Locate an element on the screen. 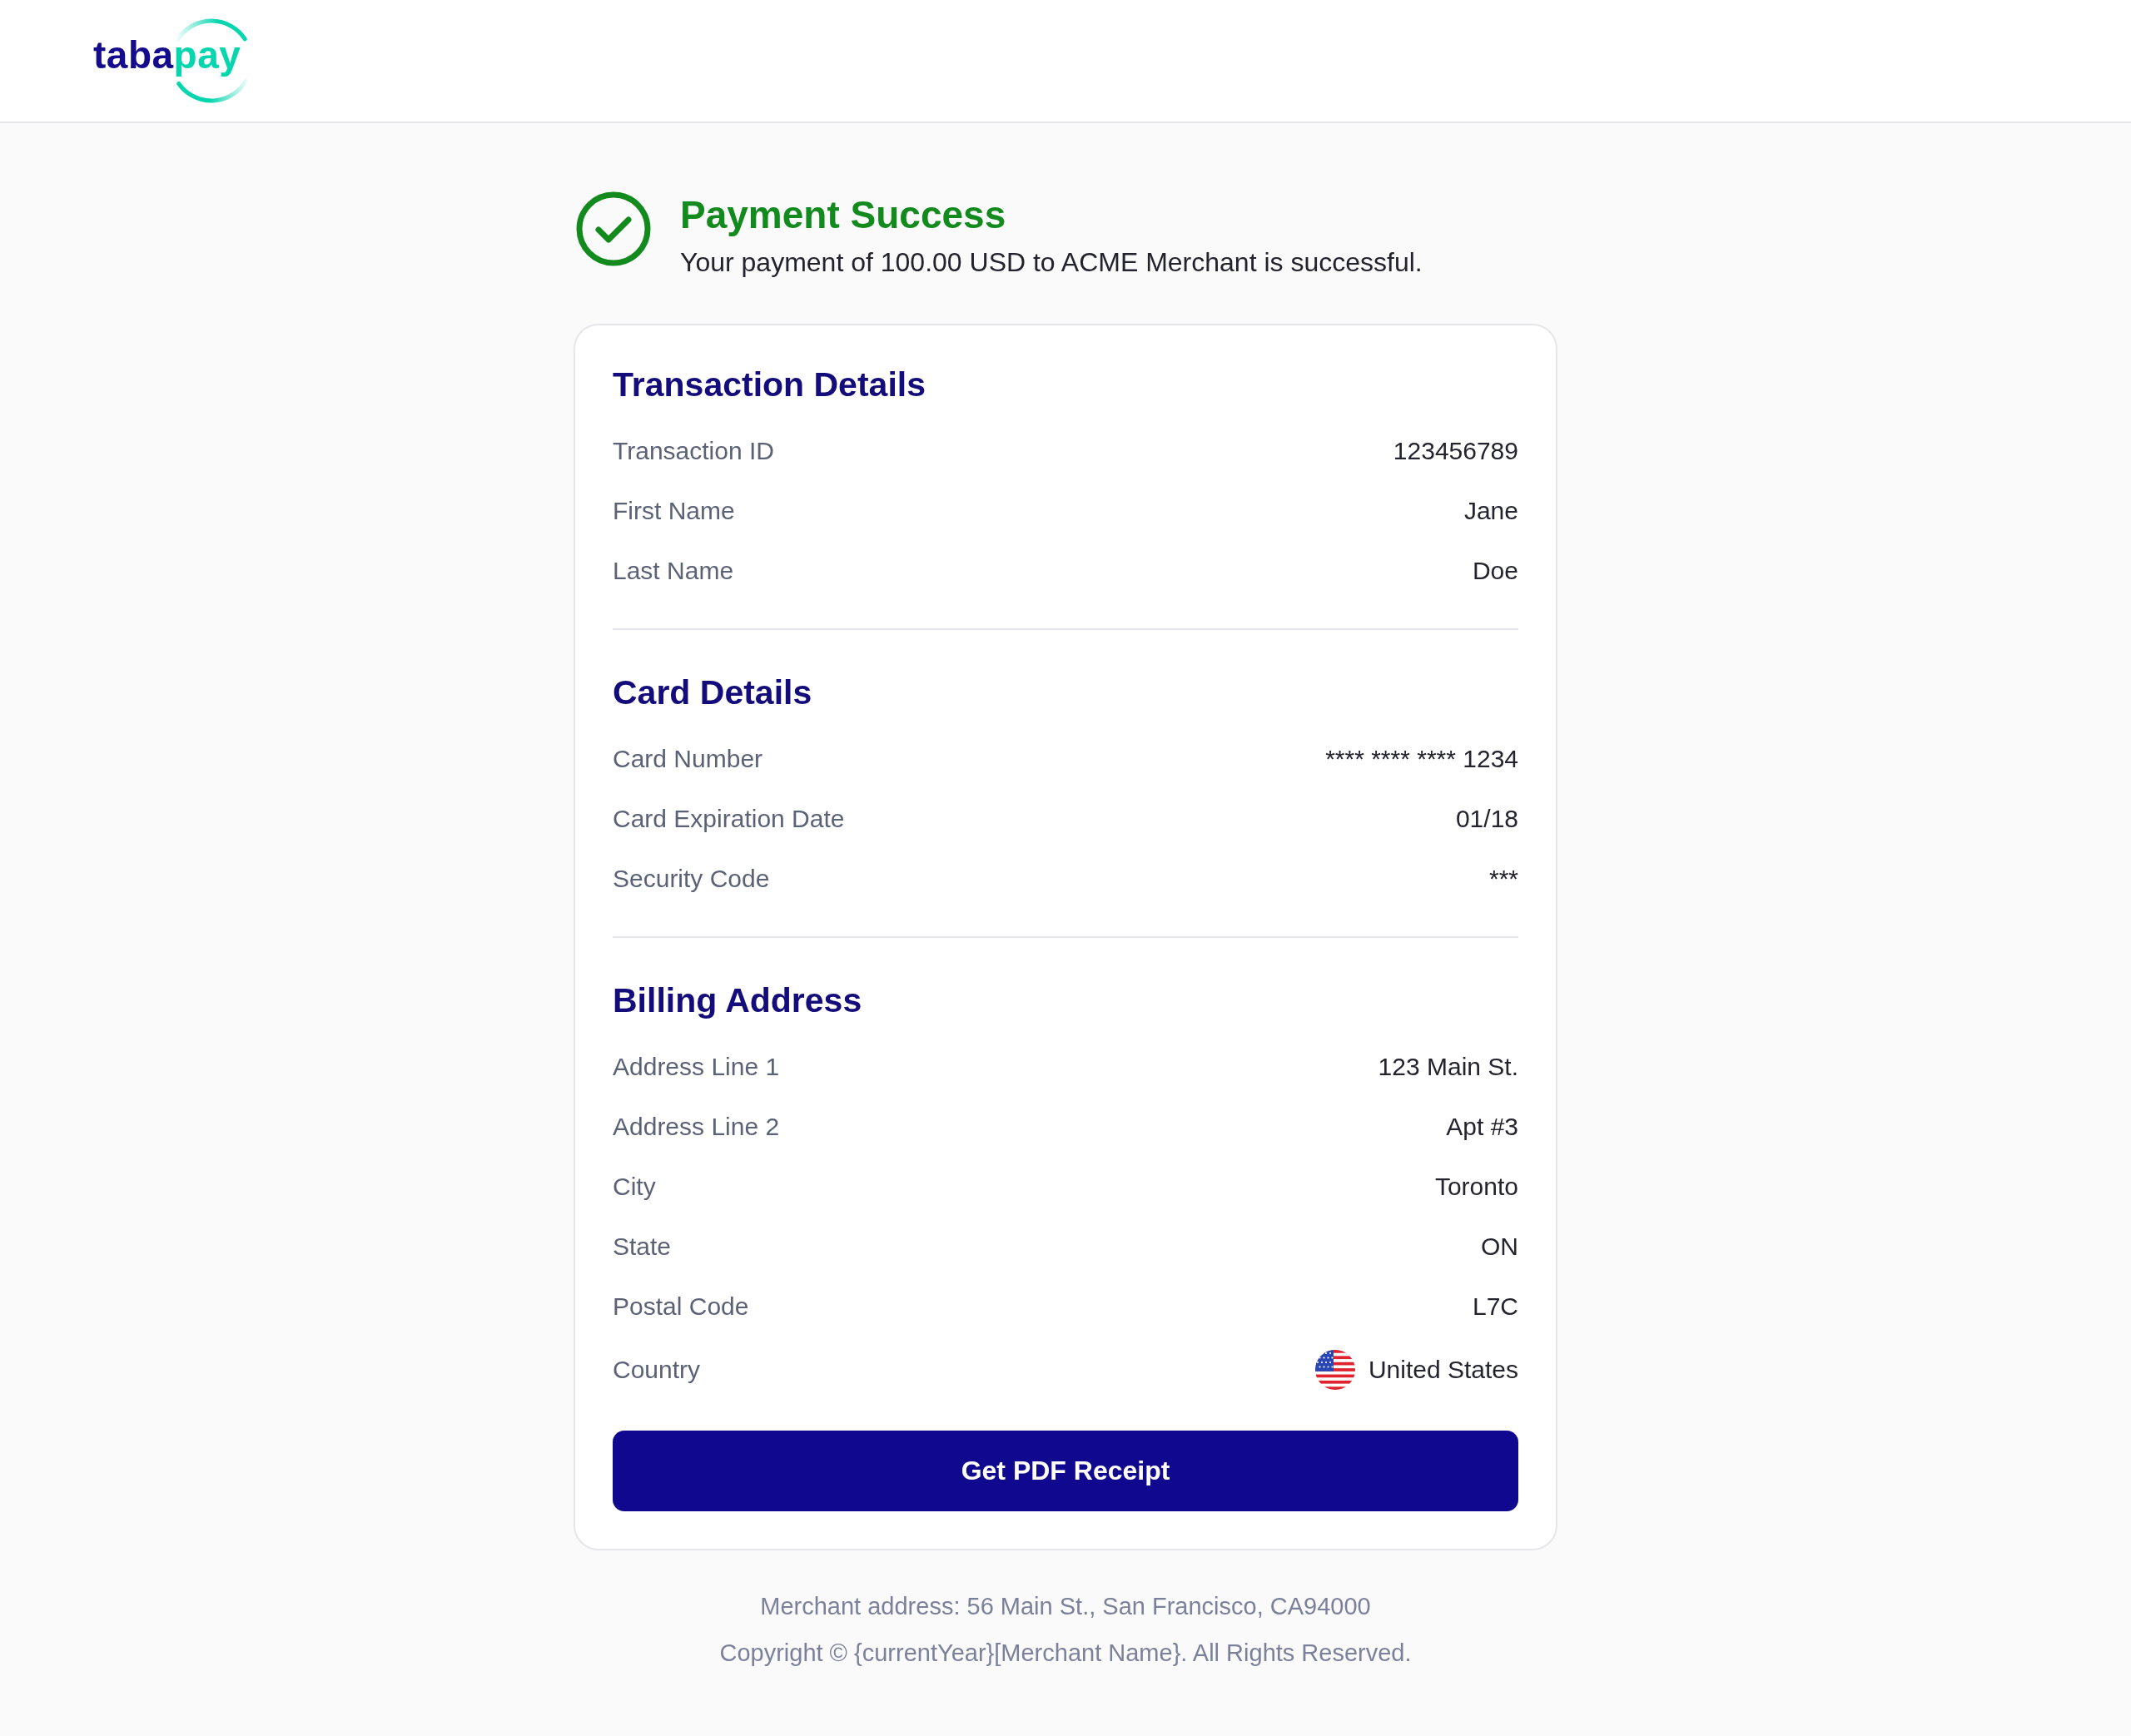  footer-text: Copyright © {currentYear}[Merchant Name}. All Rights Reserved. is located at coordinates (1065, 1653).